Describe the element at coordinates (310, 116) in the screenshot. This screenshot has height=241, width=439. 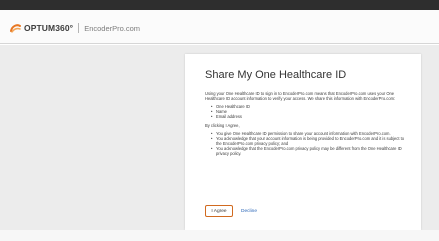
I see `list-item: Email address` at that location.